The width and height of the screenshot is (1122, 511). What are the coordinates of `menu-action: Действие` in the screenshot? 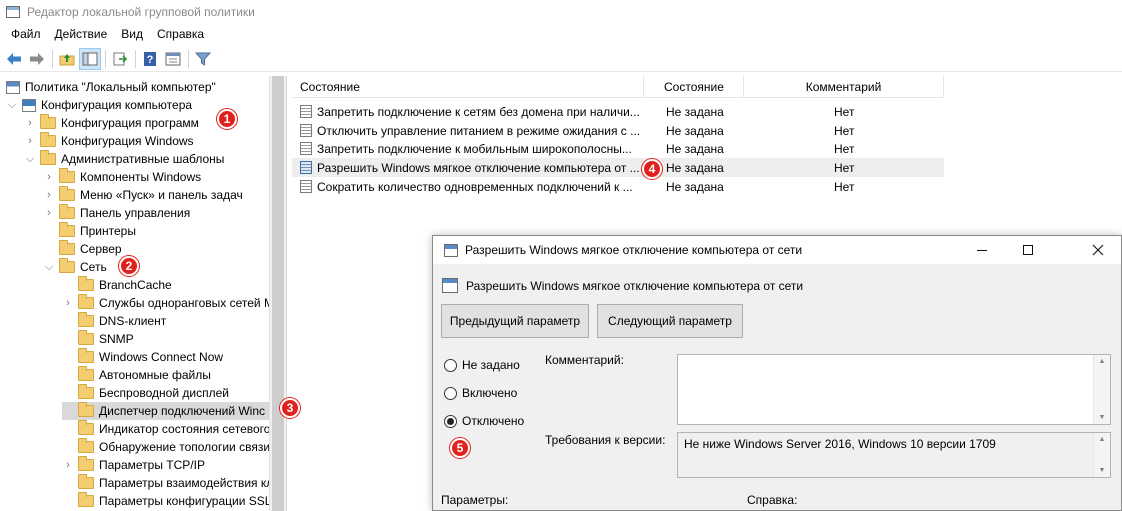 It's located at (81, 34).